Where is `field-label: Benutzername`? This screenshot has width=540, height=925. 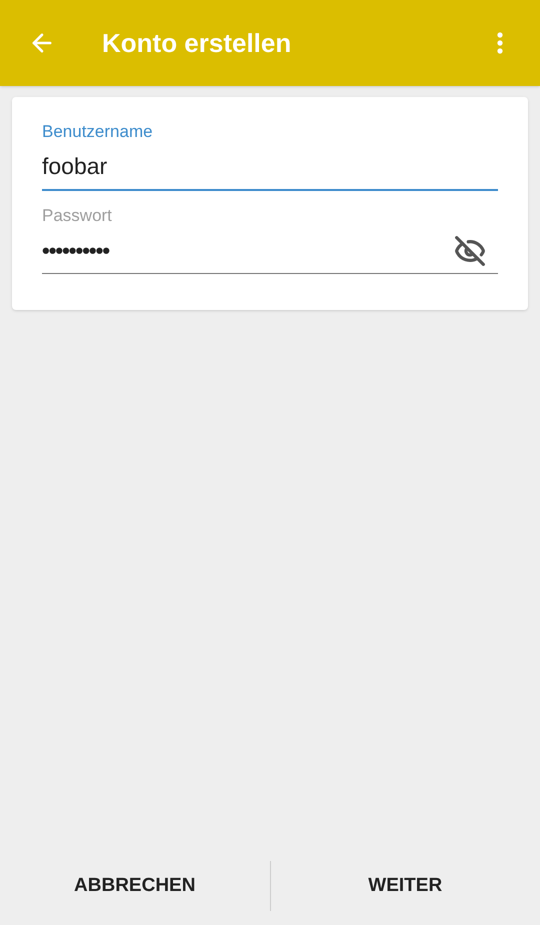
field-label: Benutzername is located at coordinates (98, 132).